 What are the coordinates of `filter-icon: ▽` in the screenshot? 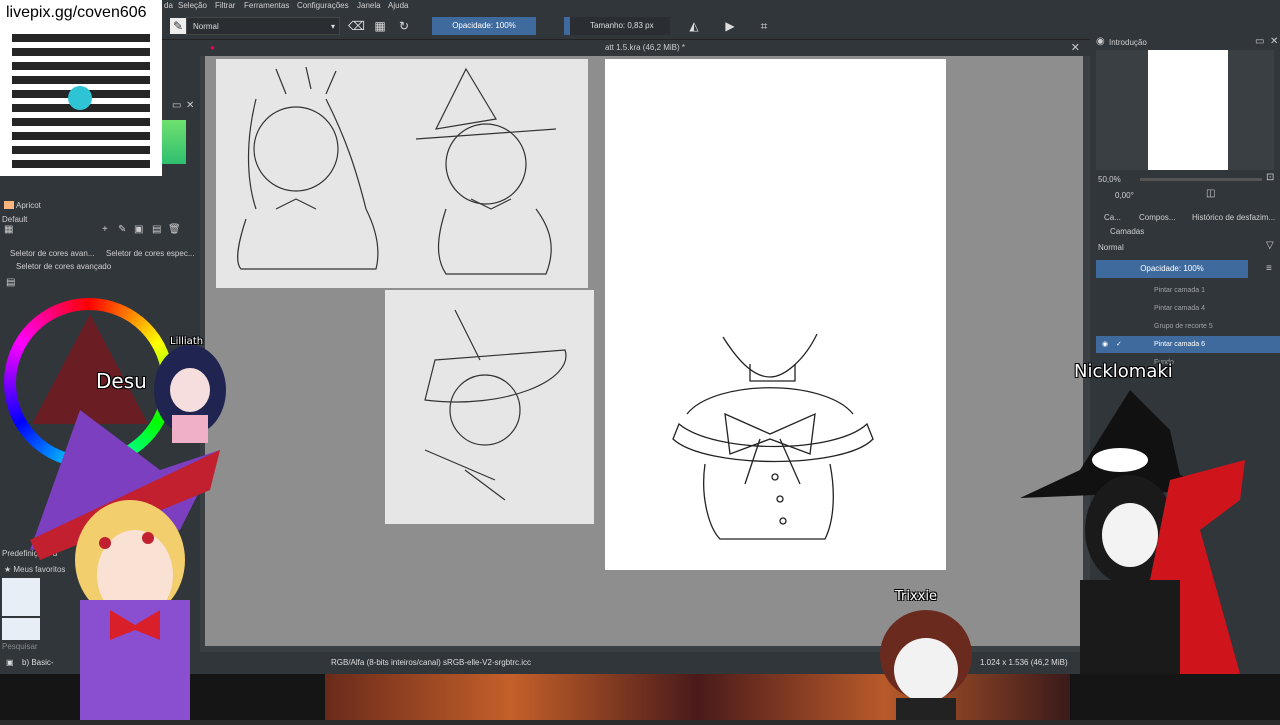 It's located at (1270, 245).